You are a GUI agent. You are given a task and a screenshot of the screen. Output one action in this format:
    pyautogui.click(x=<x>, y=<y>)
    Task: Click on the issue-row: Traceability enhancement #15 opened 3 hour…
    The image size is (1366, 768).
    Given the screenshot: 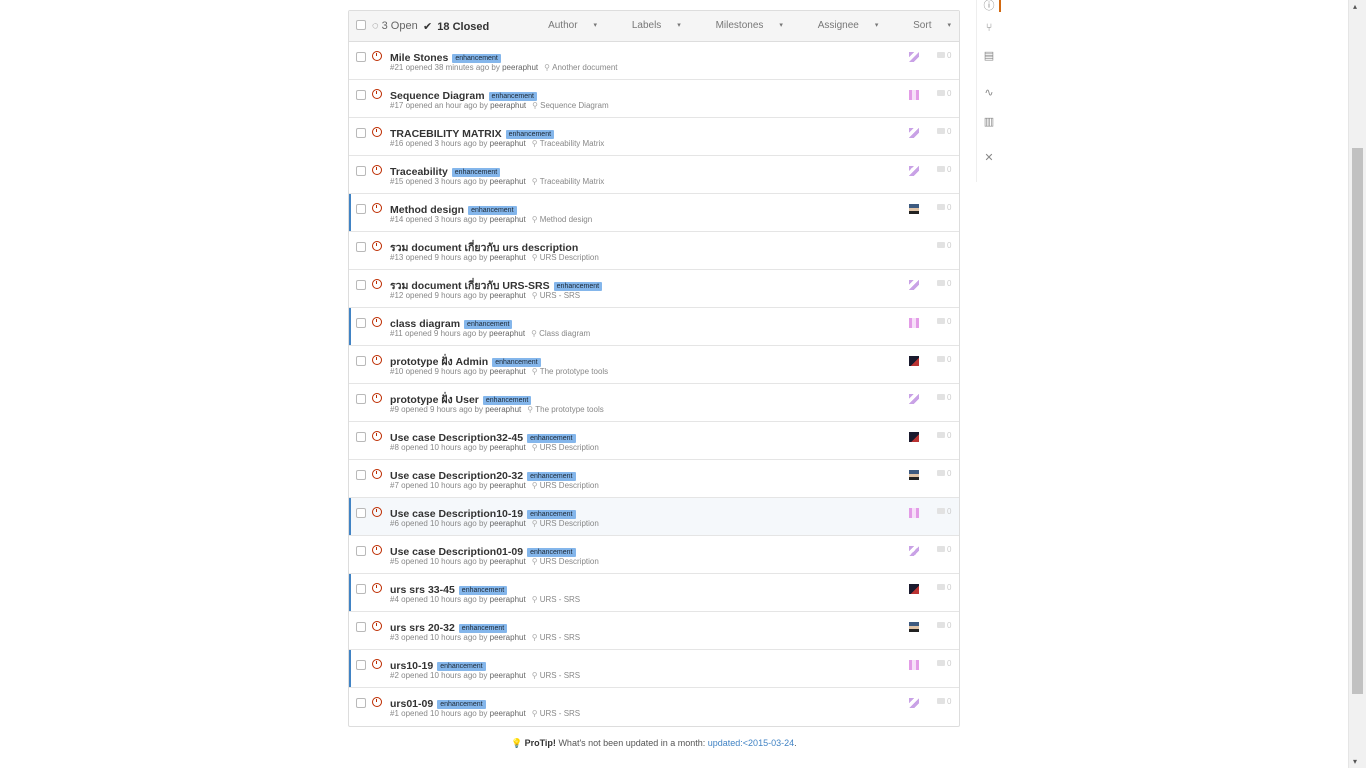 What is the action you would take?
    pyautogui.click(x=654, y=175)
    